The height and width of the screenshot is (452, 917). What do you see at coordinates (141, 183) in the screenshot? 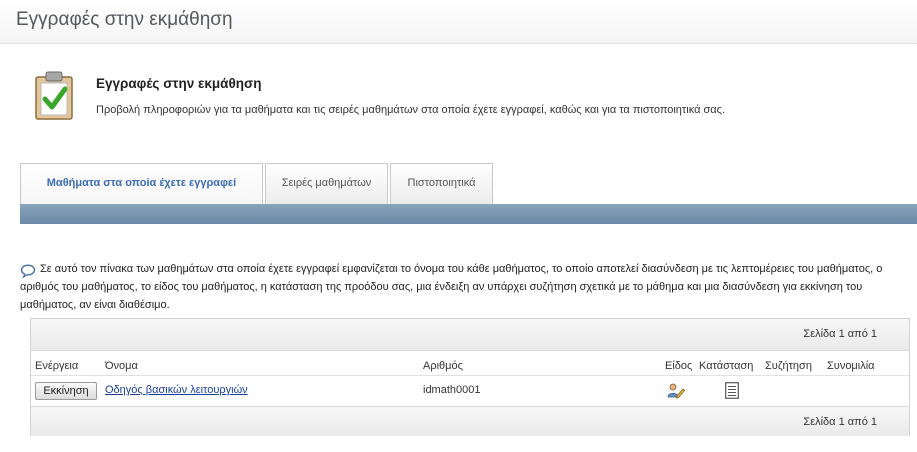
I see `tab-enrolled-courses: Μαθήματα στα οποία έχετε εγγραφεί` at bounding box center [141, 183].